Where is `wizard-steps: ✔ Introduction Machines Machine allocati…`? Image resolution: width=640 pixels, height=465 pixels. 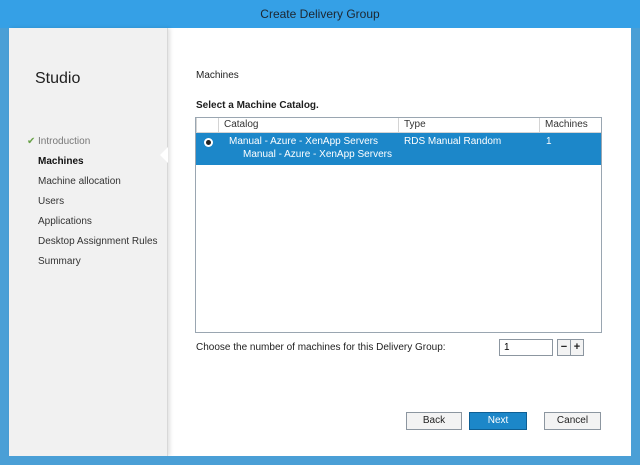
wizard-steps: ✔ Introduction Machines Machine allocati… is located at coordinates (92, 202).